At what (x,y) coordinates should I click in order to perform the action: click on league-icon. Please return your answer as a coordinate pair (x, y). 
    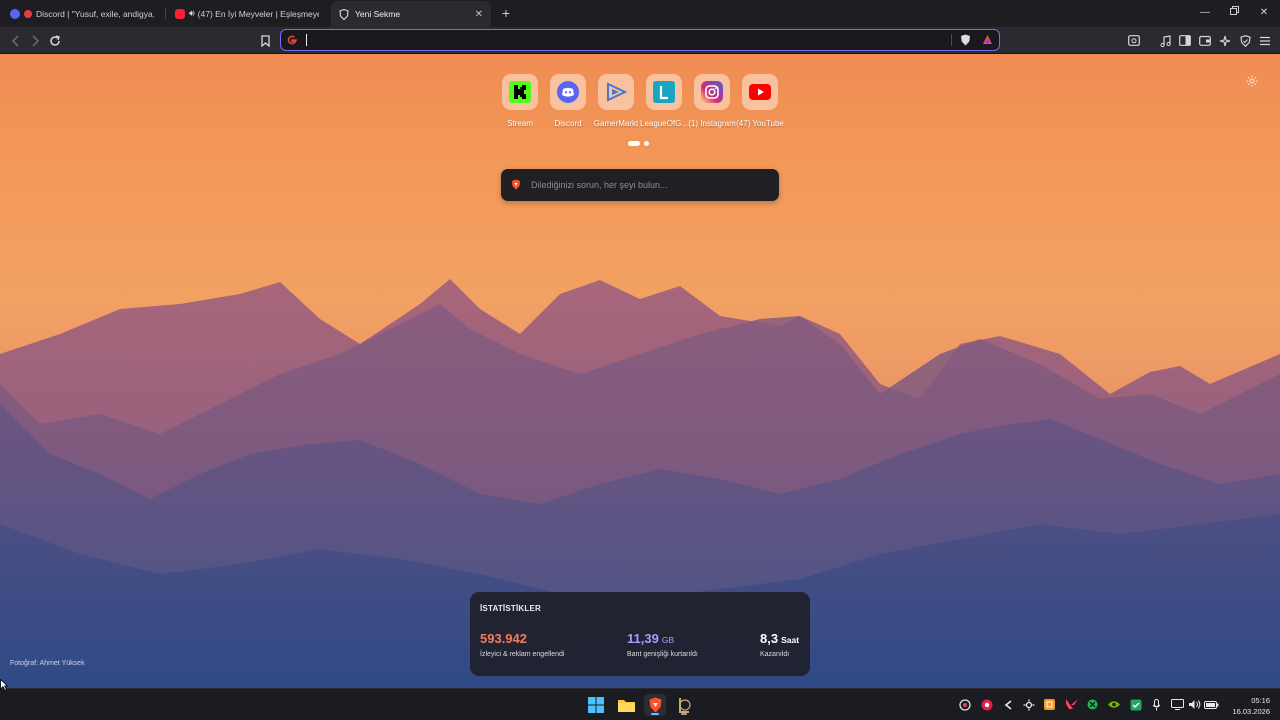
    Looking at the image, I should click on (664, 92).